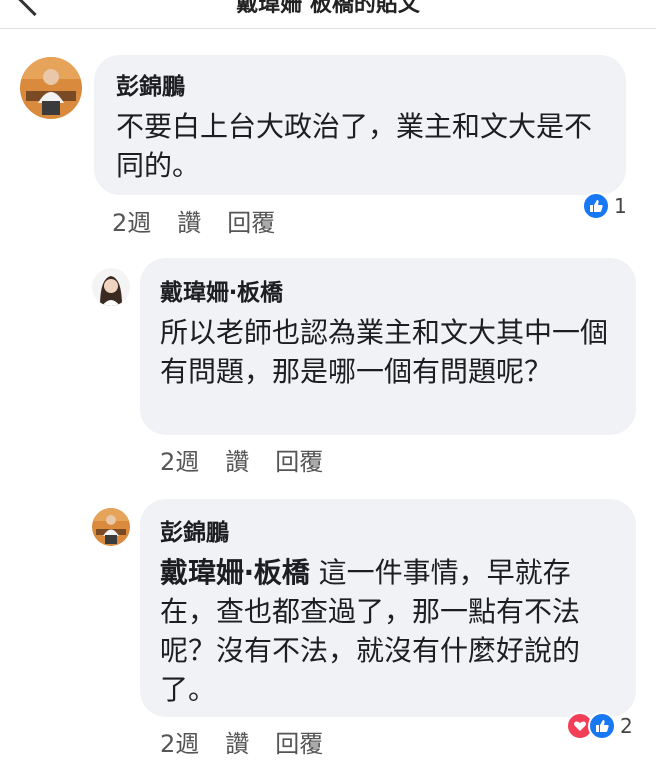 The width and height of the screenshot is (656, 772). What do you see at coordinates (620, 6) in the screenshot?
I see `more-options-icon: ···` at bounding box center [620, 6].